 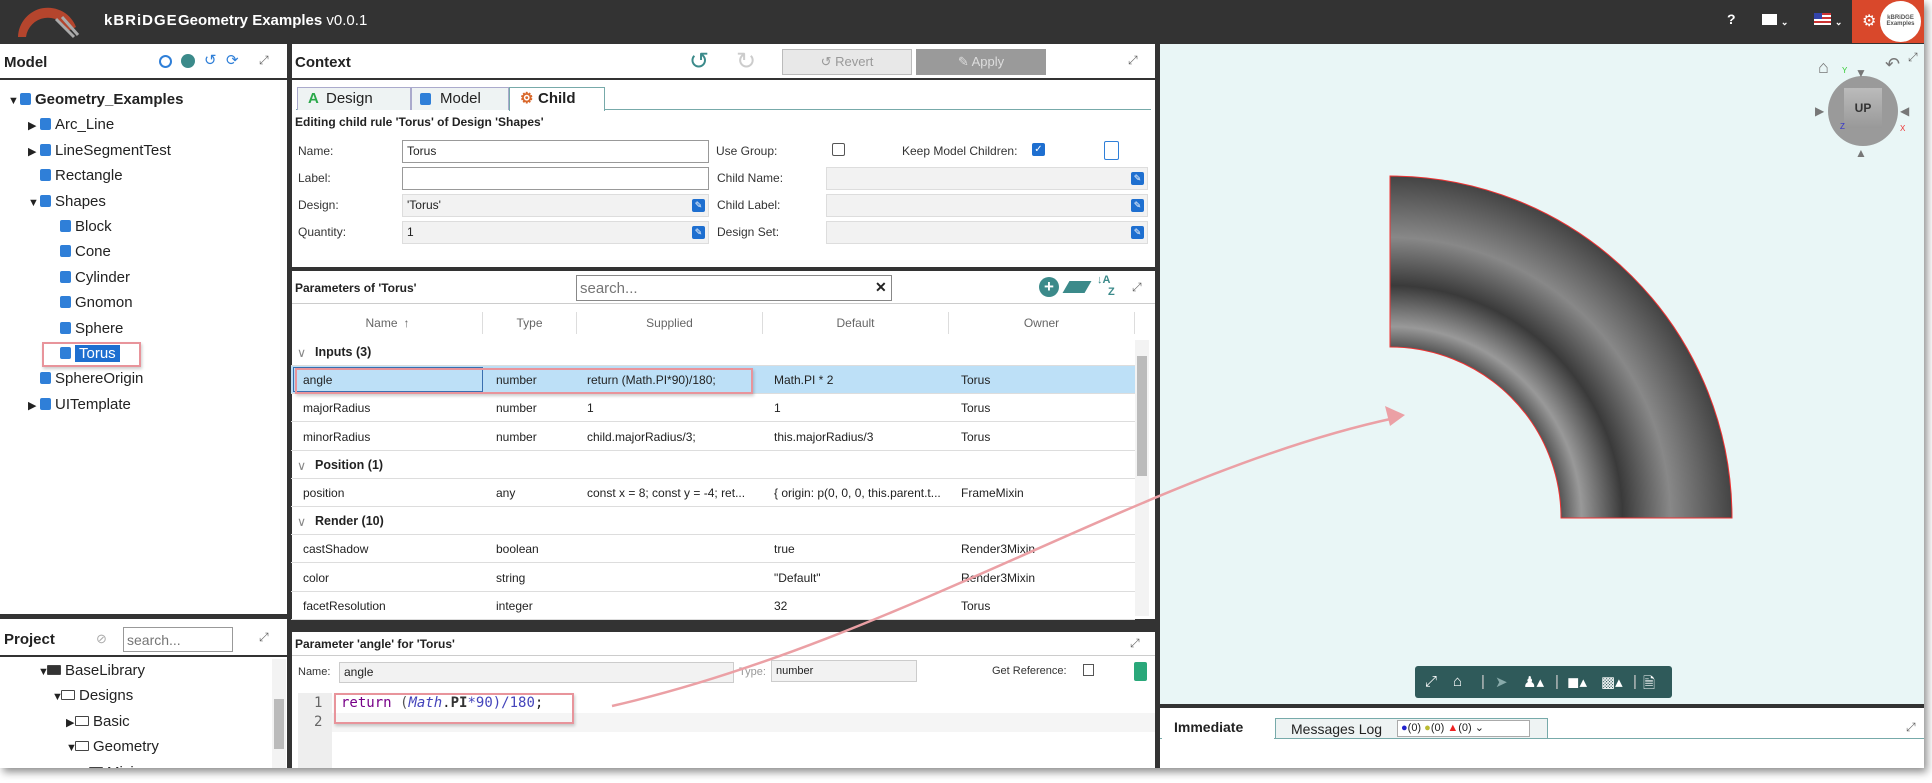 I want to click on navigation-cube: UP Y Z X, so click(x=1866, y=106).